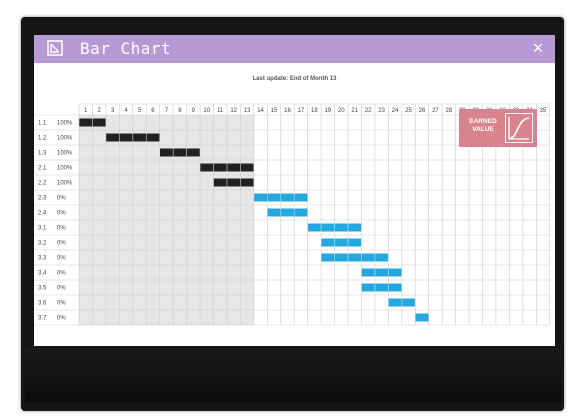 This screenshot has height=417, width=575. Describe the element at coordinates (42, 124) in the screenshot. I see `task-id-label: 1.1` at that location.